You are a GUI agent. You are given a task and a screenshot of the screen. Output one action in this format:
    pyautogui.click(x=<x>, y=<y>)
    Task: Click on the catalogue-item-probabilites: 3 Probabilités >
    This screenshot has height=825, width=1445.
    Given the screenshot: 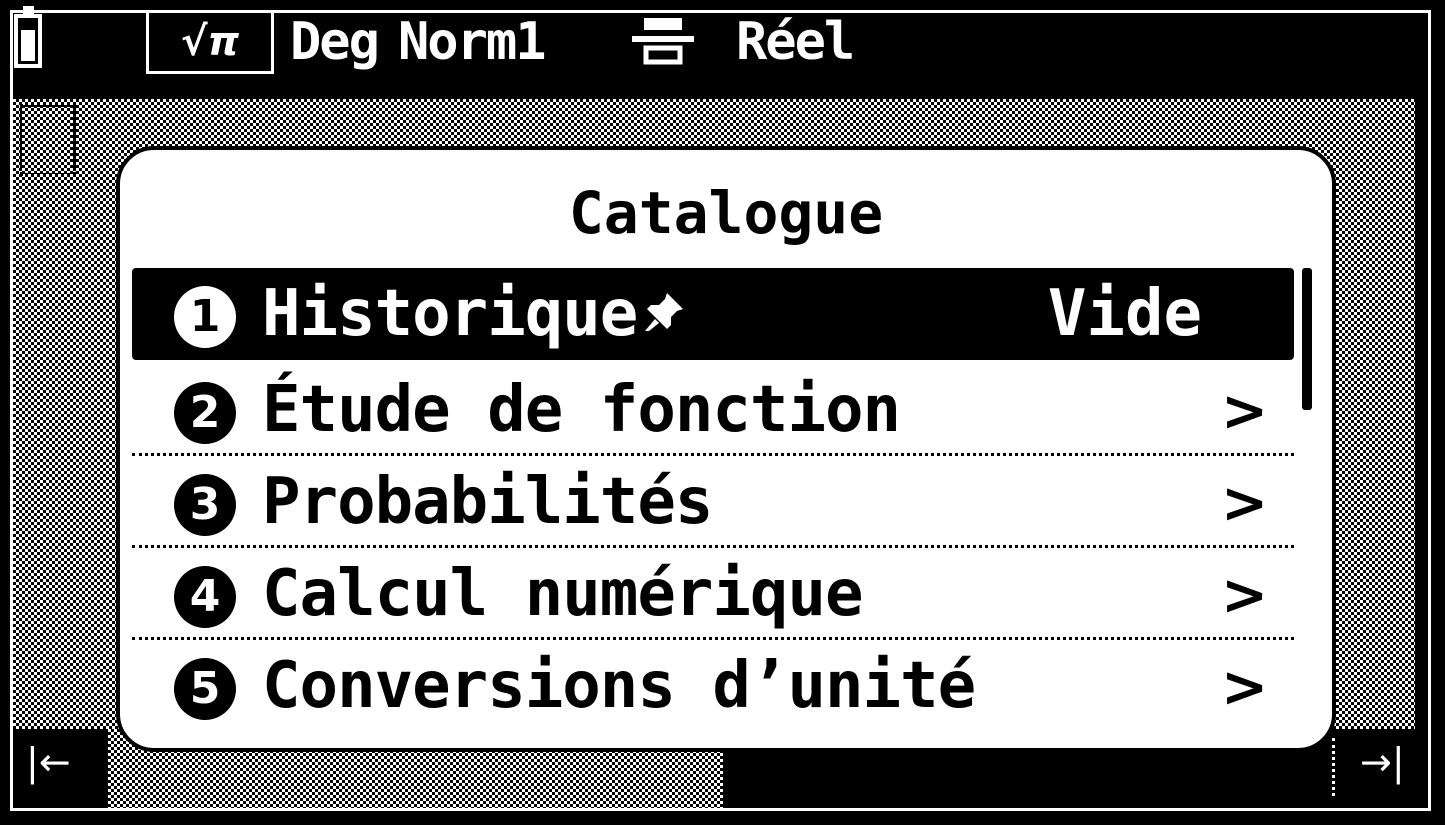 What is the action you would take?
    pyautogui.click(x=713, y=502)
    